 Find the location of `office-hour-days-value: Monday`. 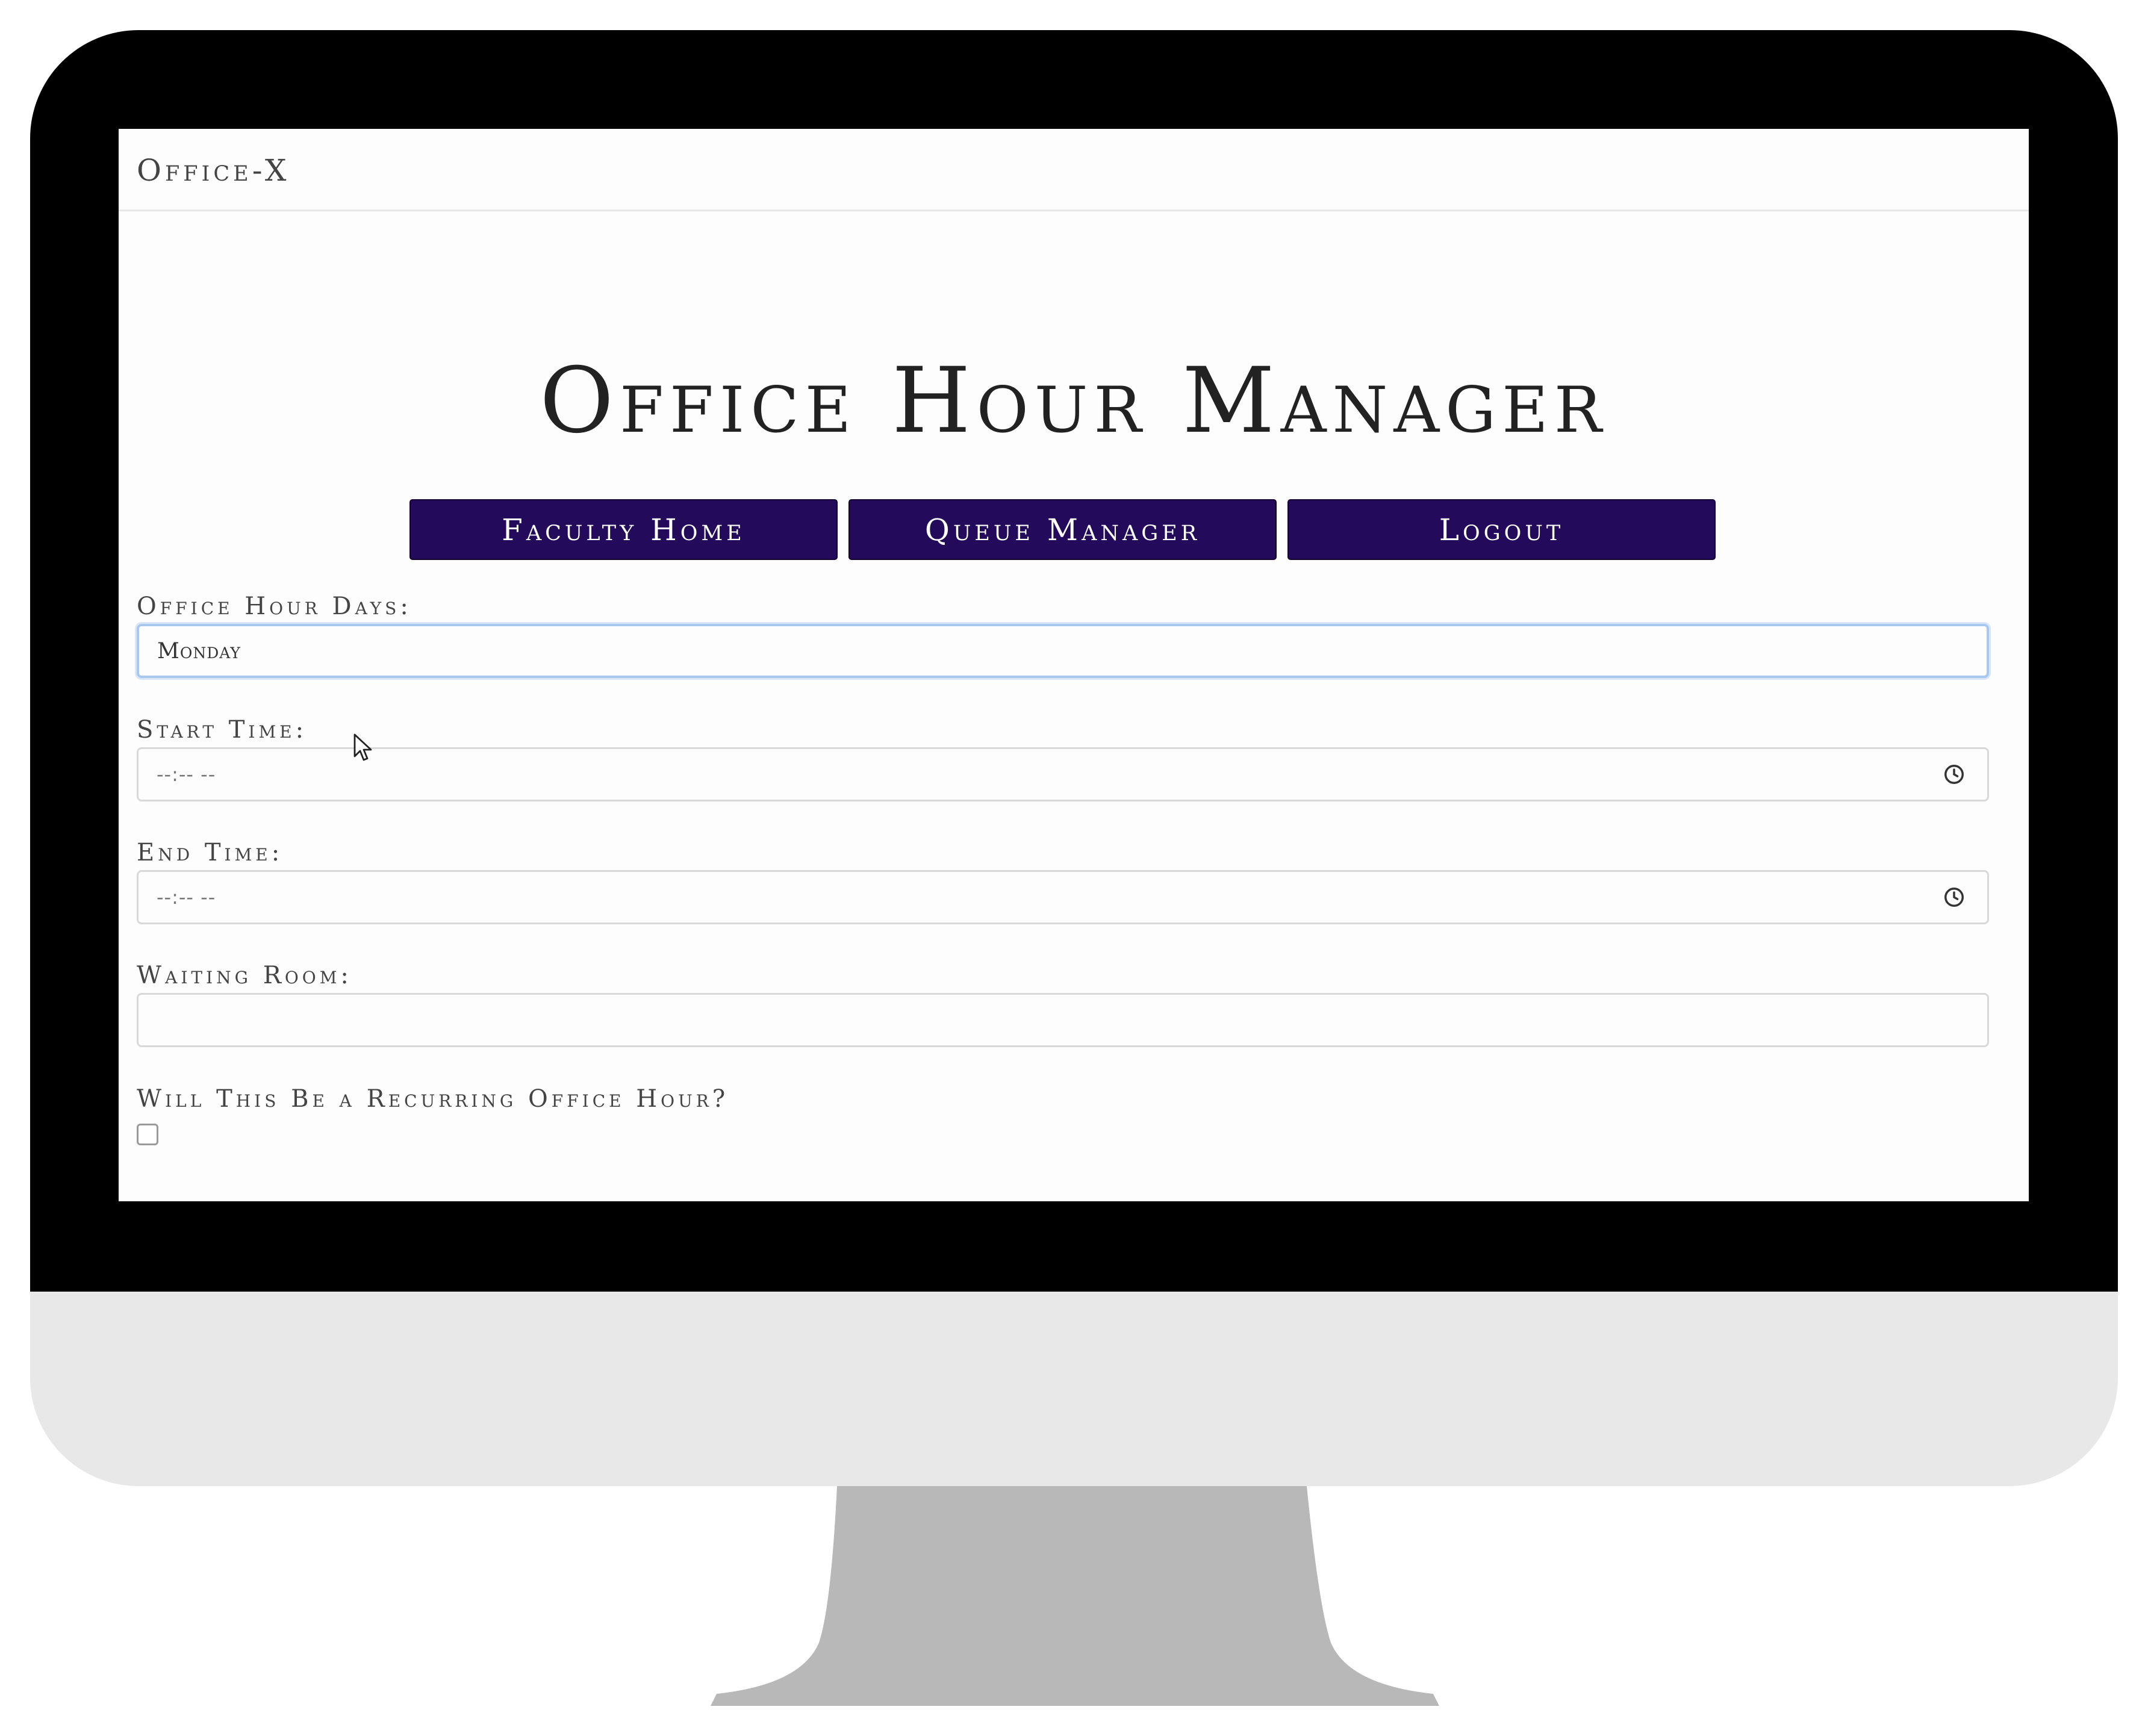

office-hour-days-value: Monday is located at coordinates (199, 651).